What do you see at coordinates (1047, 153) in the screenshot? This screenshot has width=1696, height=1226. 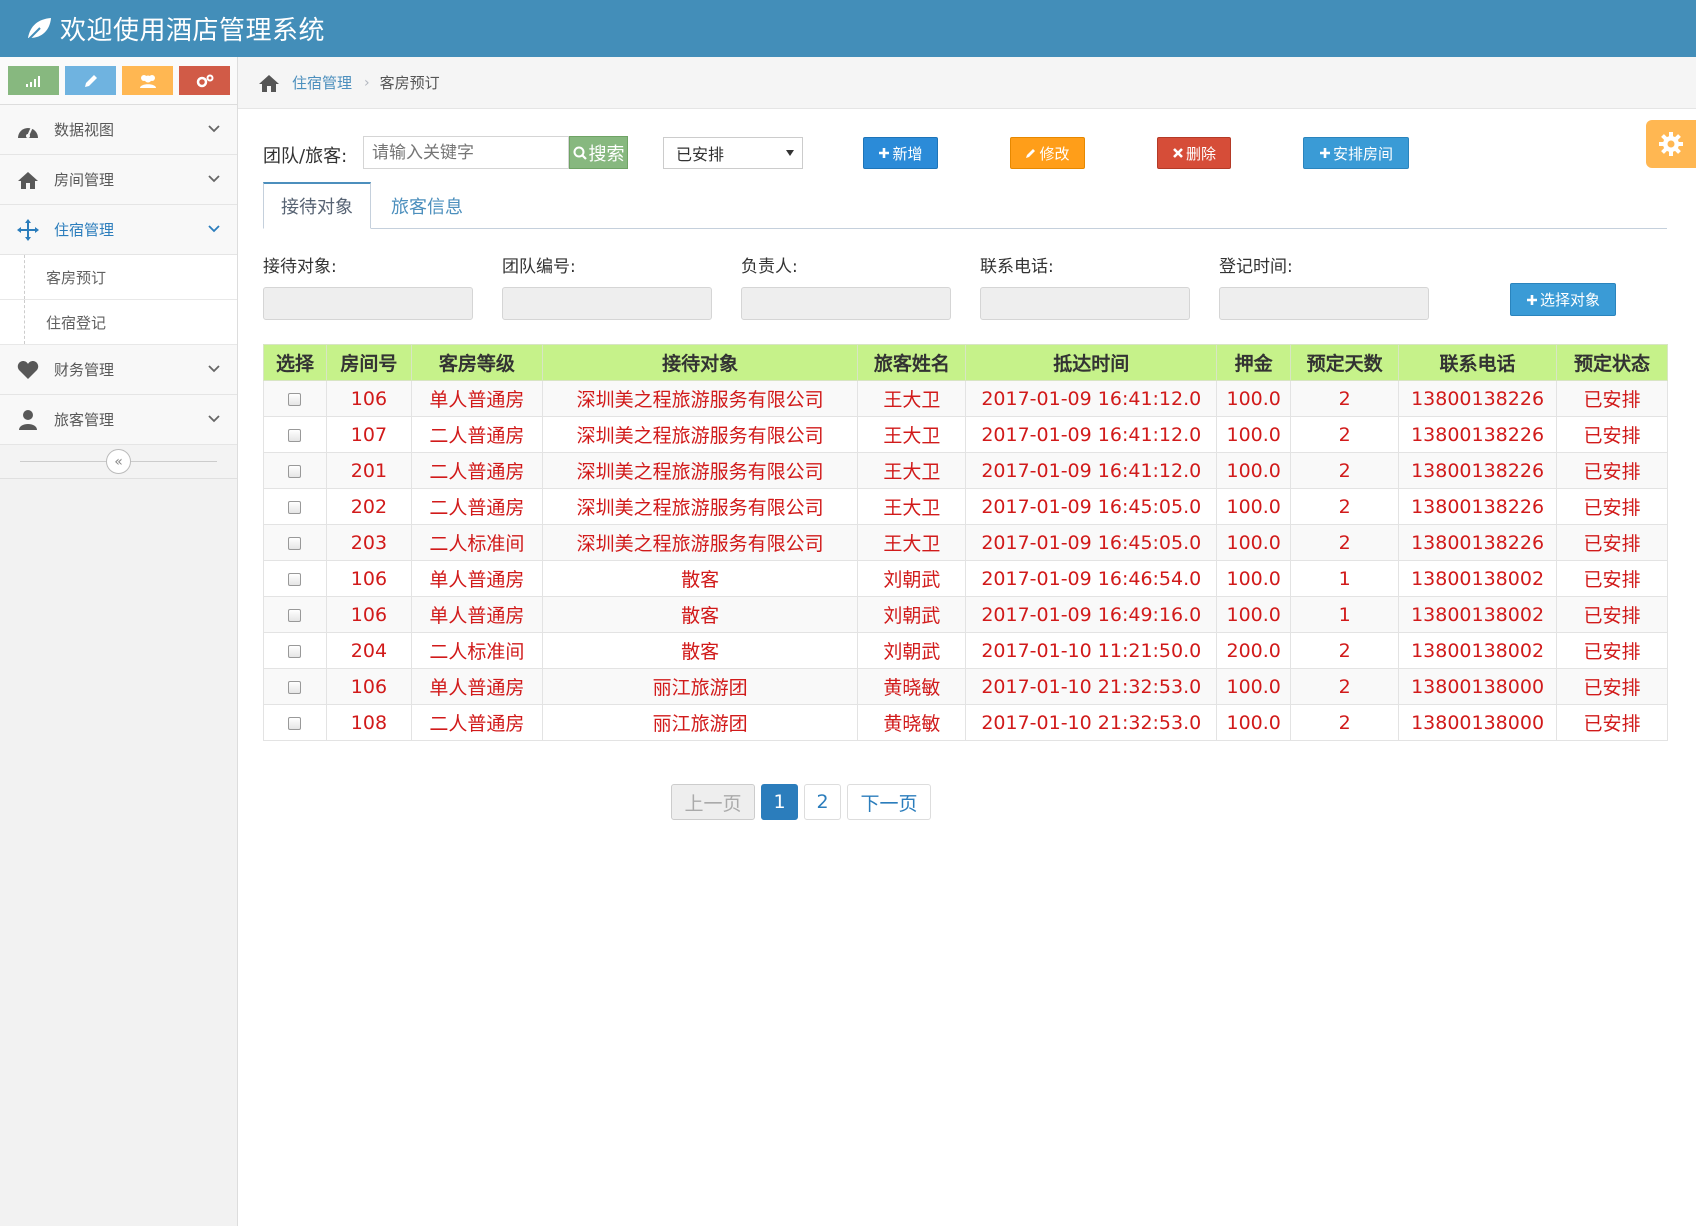 I see `edit-button: 修改` at bounding box center [1047, 153].